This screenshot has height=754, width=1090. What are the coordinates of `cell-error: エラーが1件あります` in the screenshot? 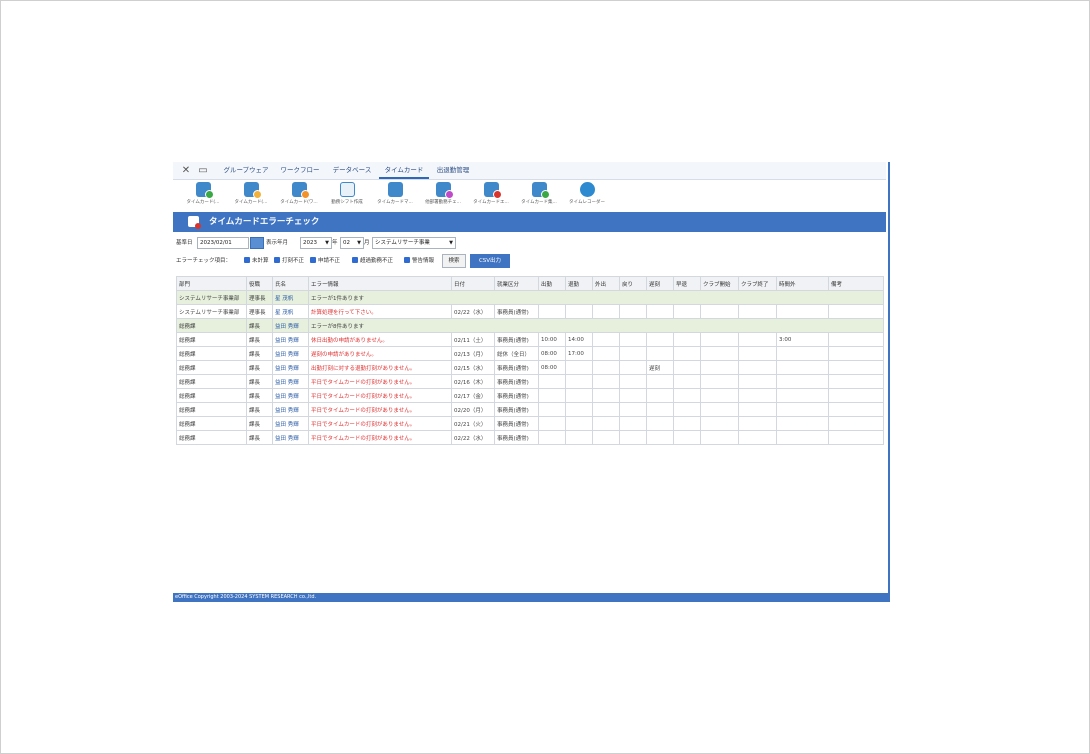 It's located at (596, 297).